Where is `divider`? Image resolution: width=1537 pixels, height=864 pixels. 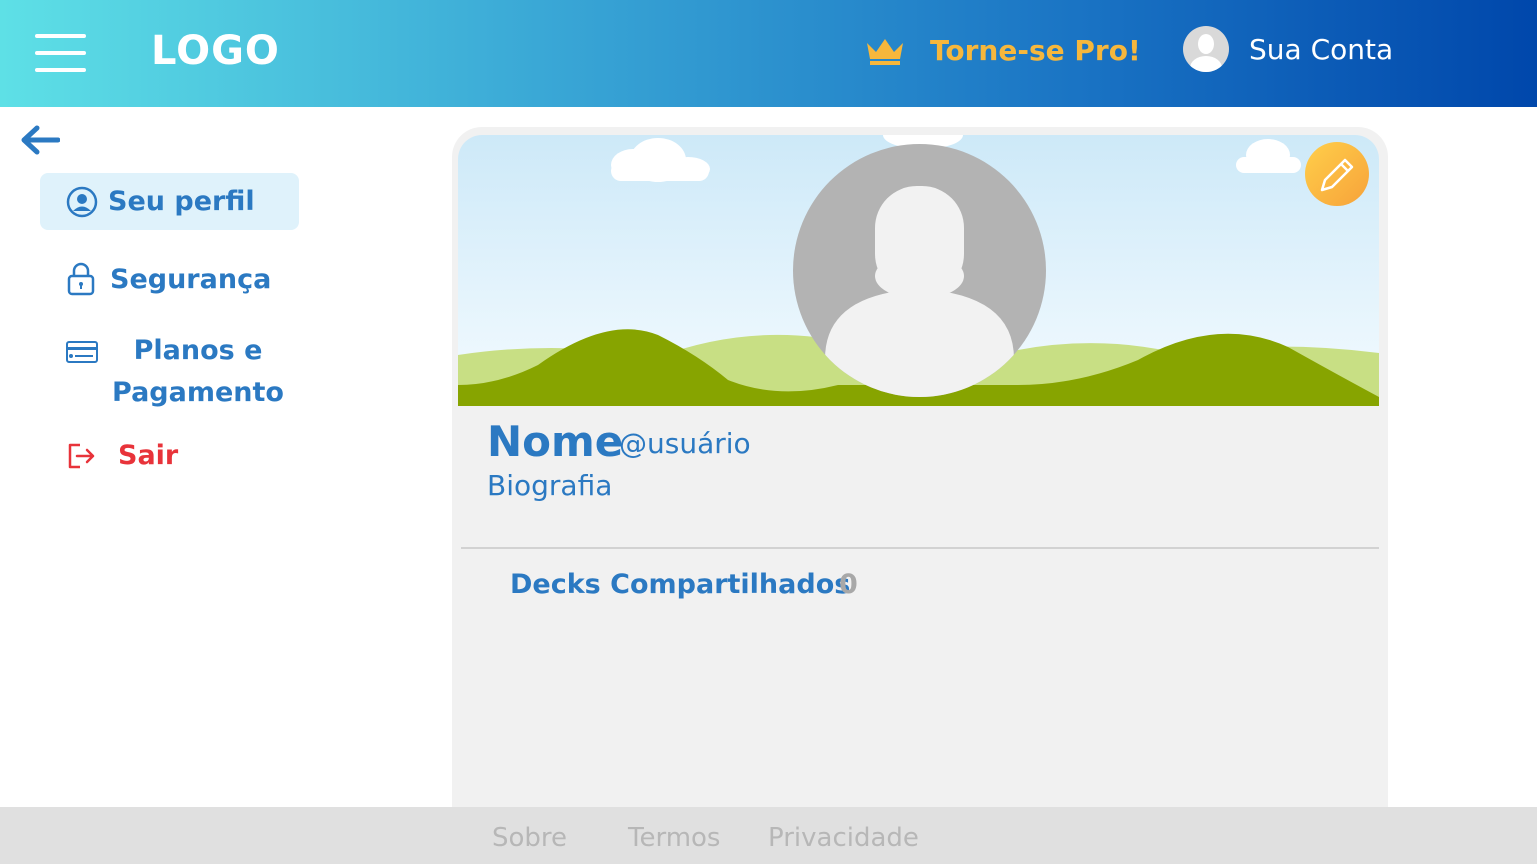
divider is located at coordinates (920, 548).